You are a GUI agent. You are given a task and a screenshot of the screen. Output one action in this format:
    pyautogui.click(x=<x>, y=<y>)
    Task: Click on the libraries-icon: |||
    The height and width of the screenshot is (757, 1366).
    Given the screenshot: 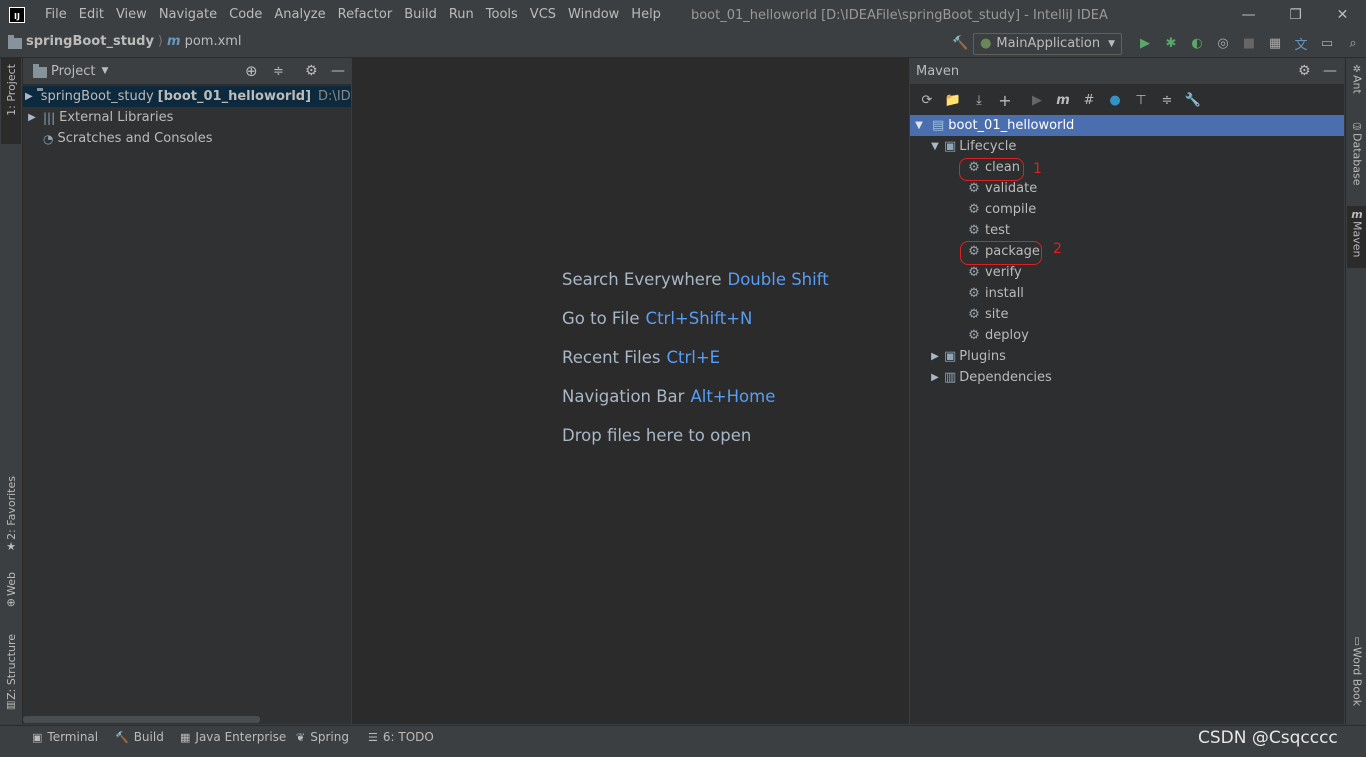 What is the action you would take?
    pyautogui.click(x=49, y=117)
    